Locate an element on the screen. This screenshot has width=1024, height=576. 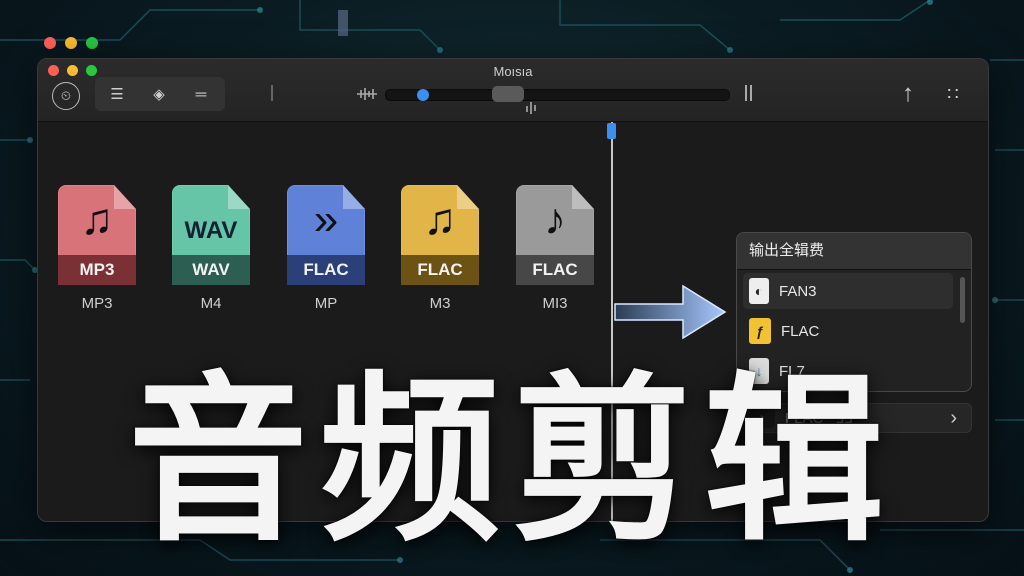
file-name-label: MP is located at coordinates (326, 303).